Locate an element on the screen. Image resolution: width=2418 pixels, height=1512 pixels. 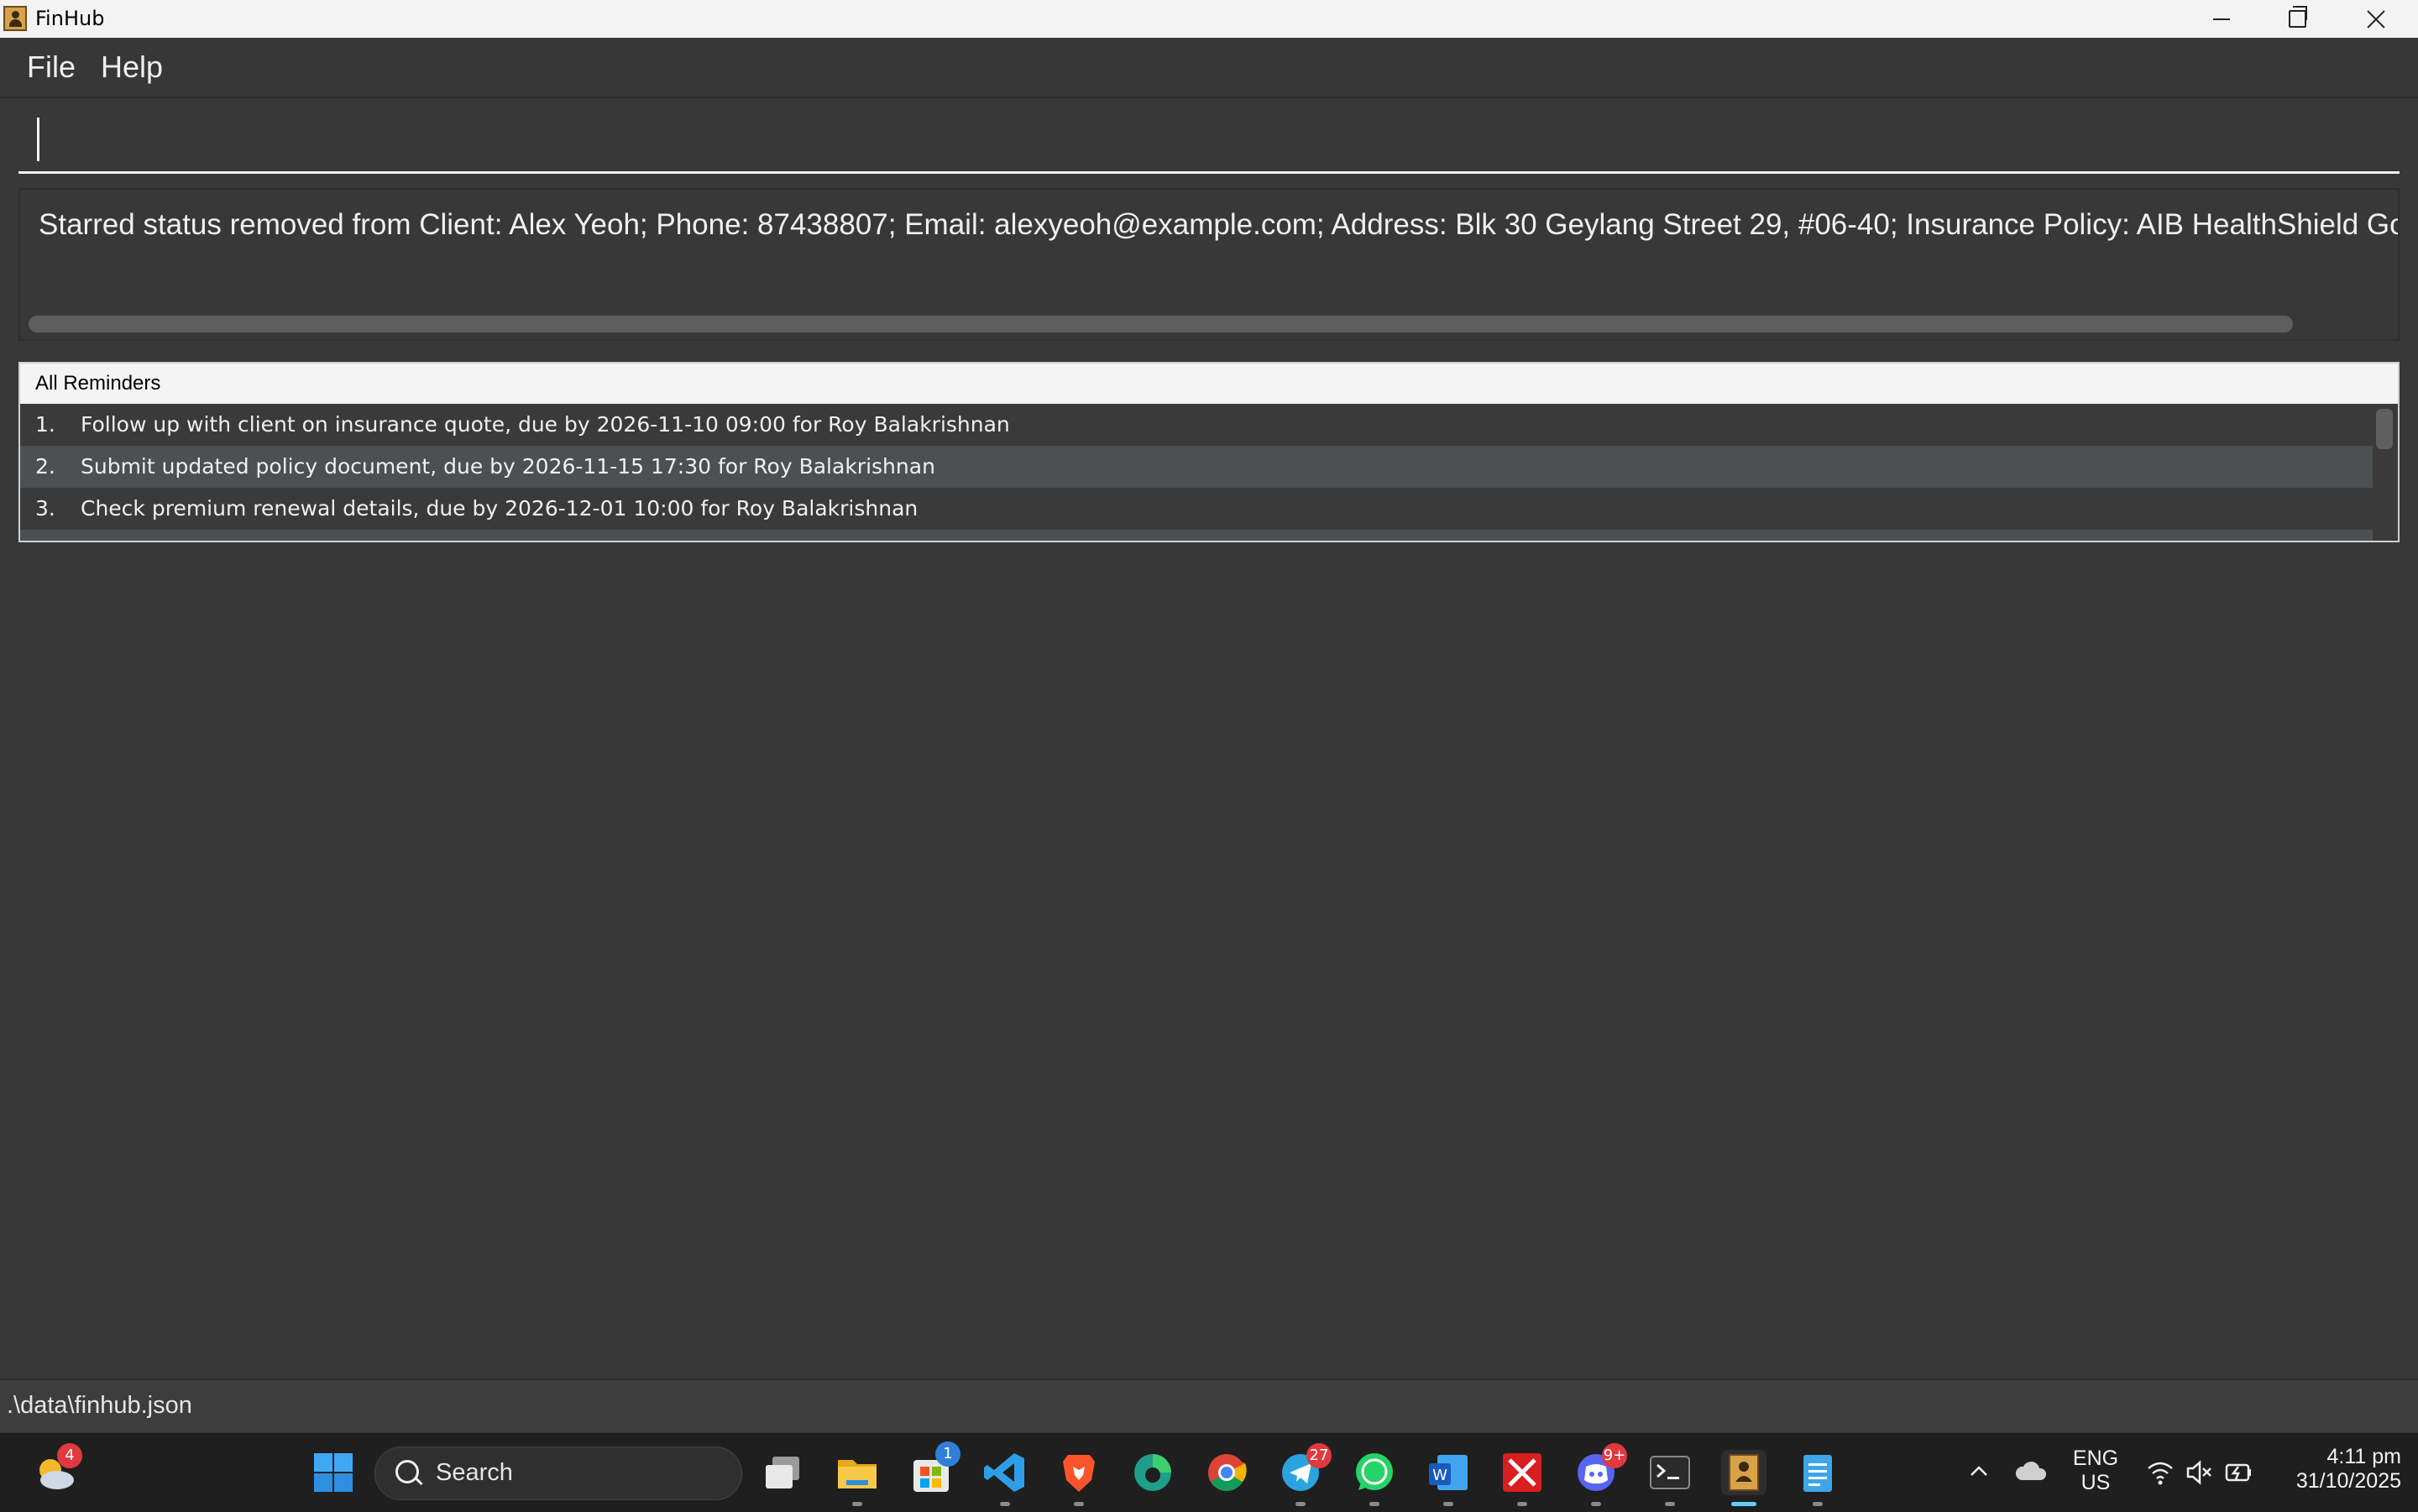
task-view-icon is located at coordinates (783, 1472).